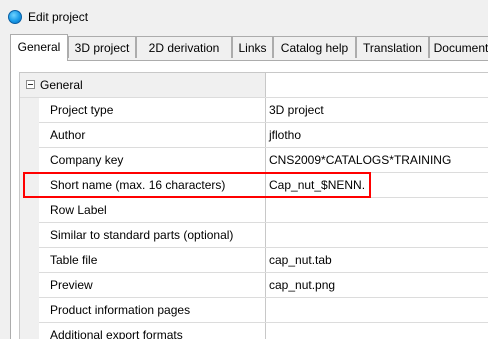 The width and height of the screenshot is (488, 339). Describe the element at coordinates (87, 160) in the screenshot. I see `property-name: Company key` at that location.